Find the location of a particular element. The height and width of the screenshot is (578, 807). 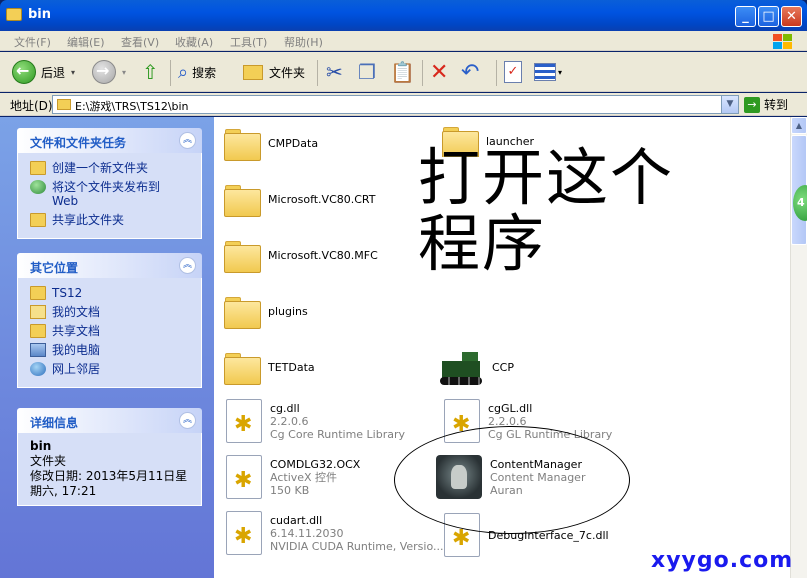

list-item: plugins is located at coordinates (266, 312).